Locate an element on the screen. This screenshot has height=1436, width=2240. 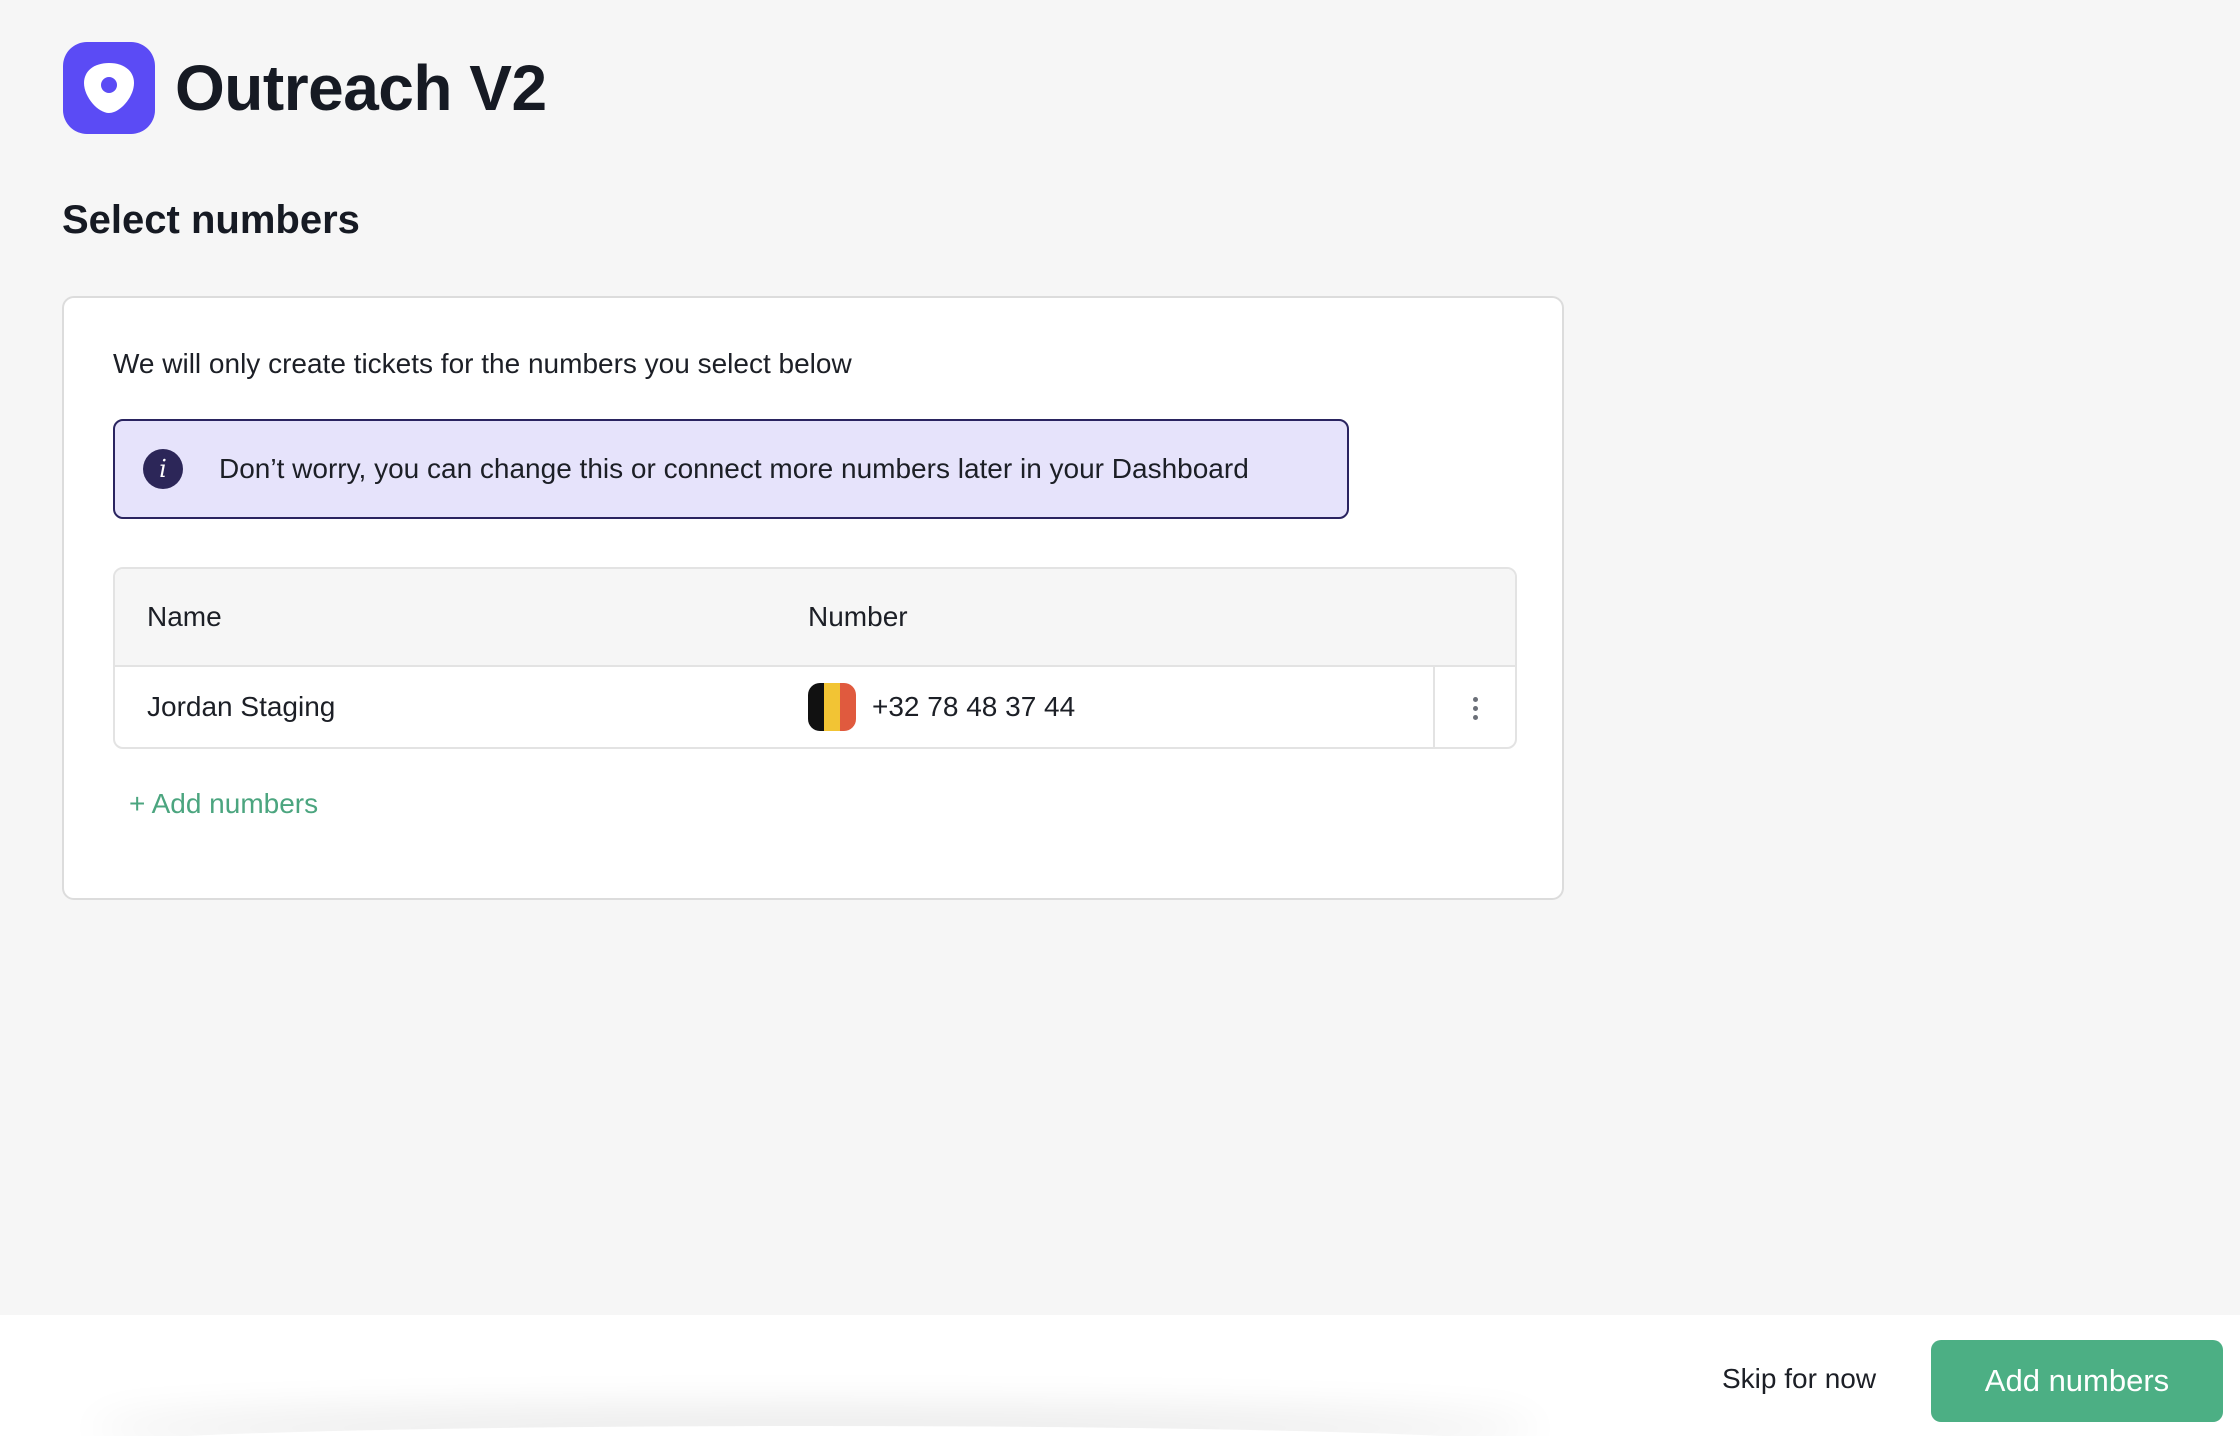
row-number-cell: +32 78 48 37 44 is located at coordinates (941, 707).